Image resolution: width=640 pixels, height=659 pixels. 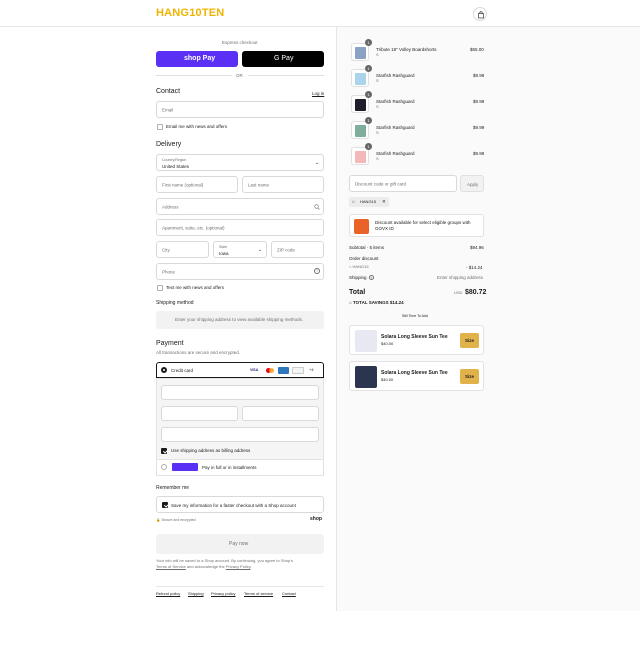 I want to click on card-number-field, so click(x=240, y=392).